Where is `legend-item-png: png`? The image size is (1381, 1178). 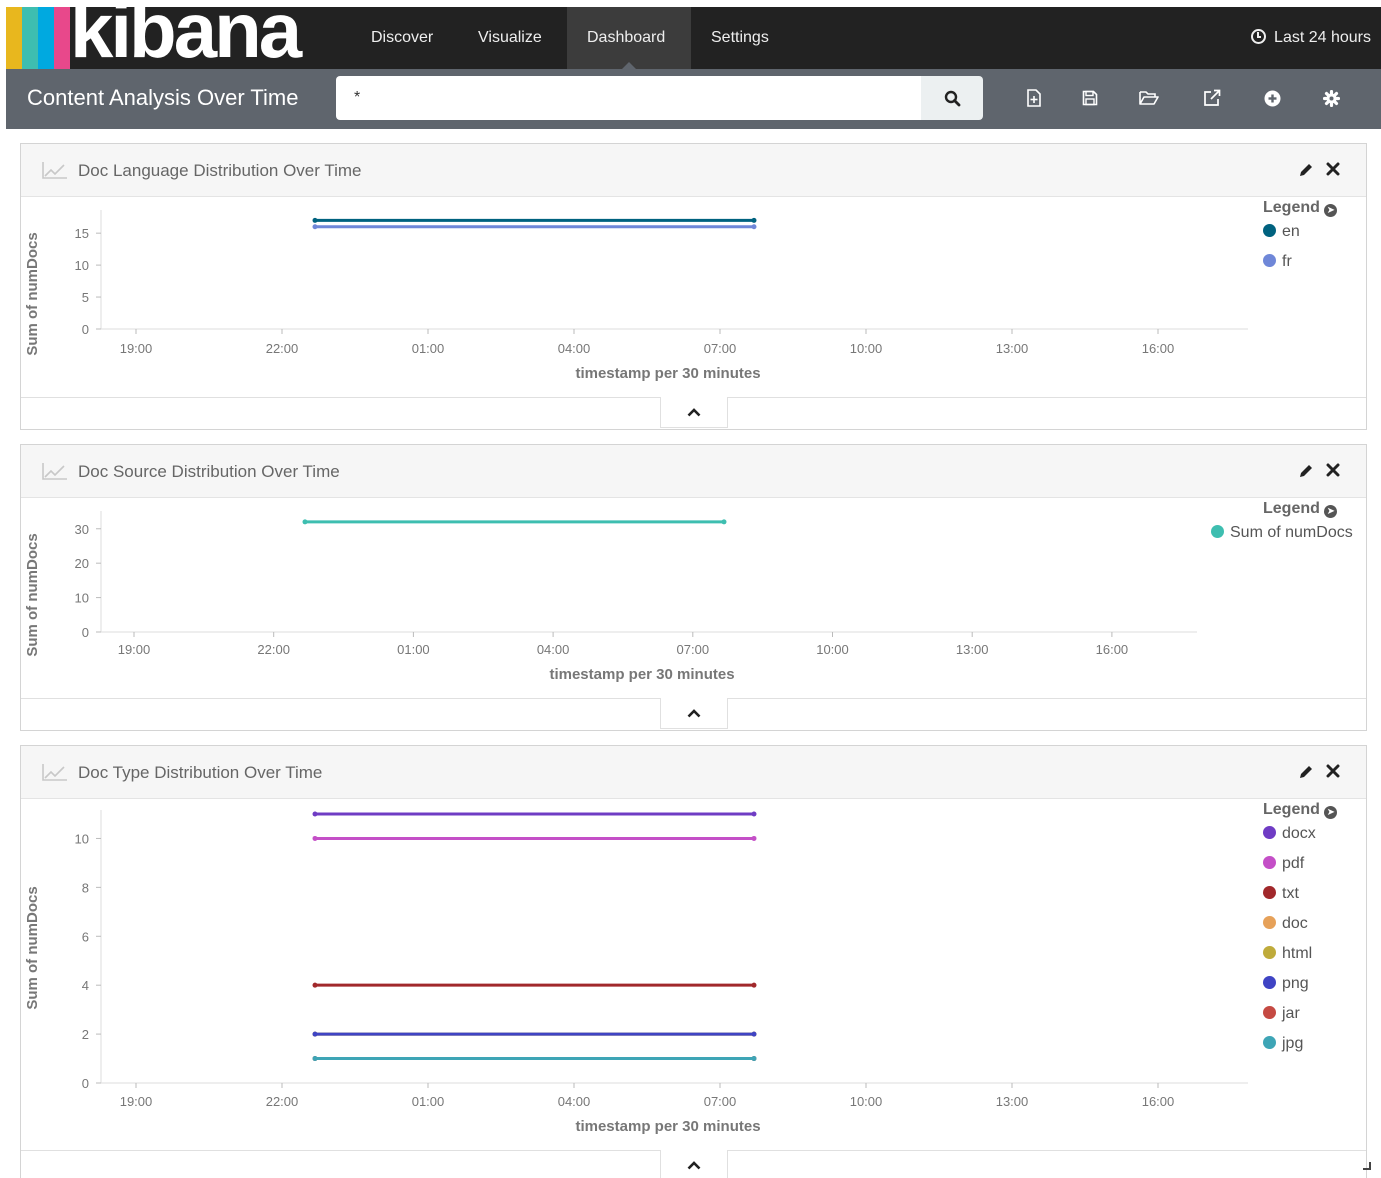 legend-item-png: png is located at coordinates (1286, 984).